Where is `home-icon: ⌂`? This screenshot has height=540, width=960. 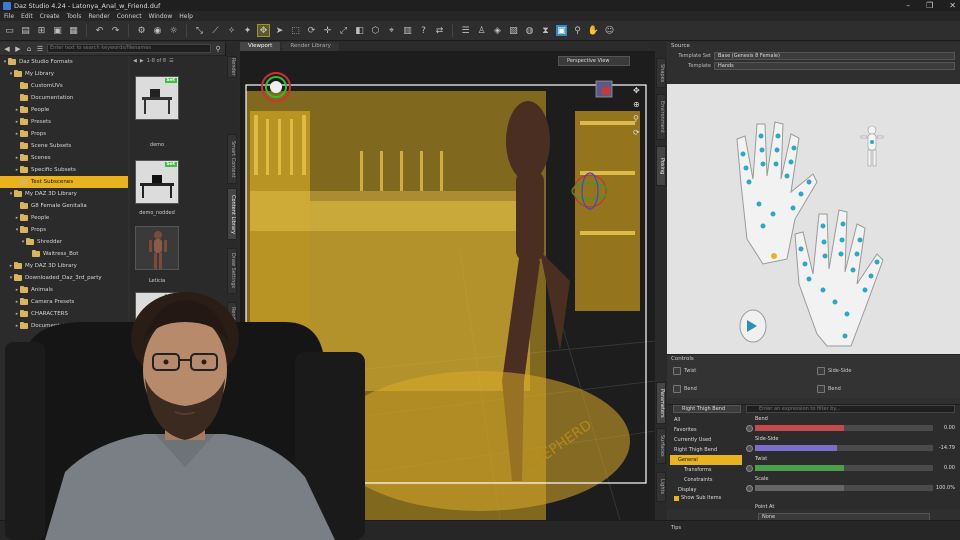 home-icon: ⌂ is located at coordinates (29, 49).